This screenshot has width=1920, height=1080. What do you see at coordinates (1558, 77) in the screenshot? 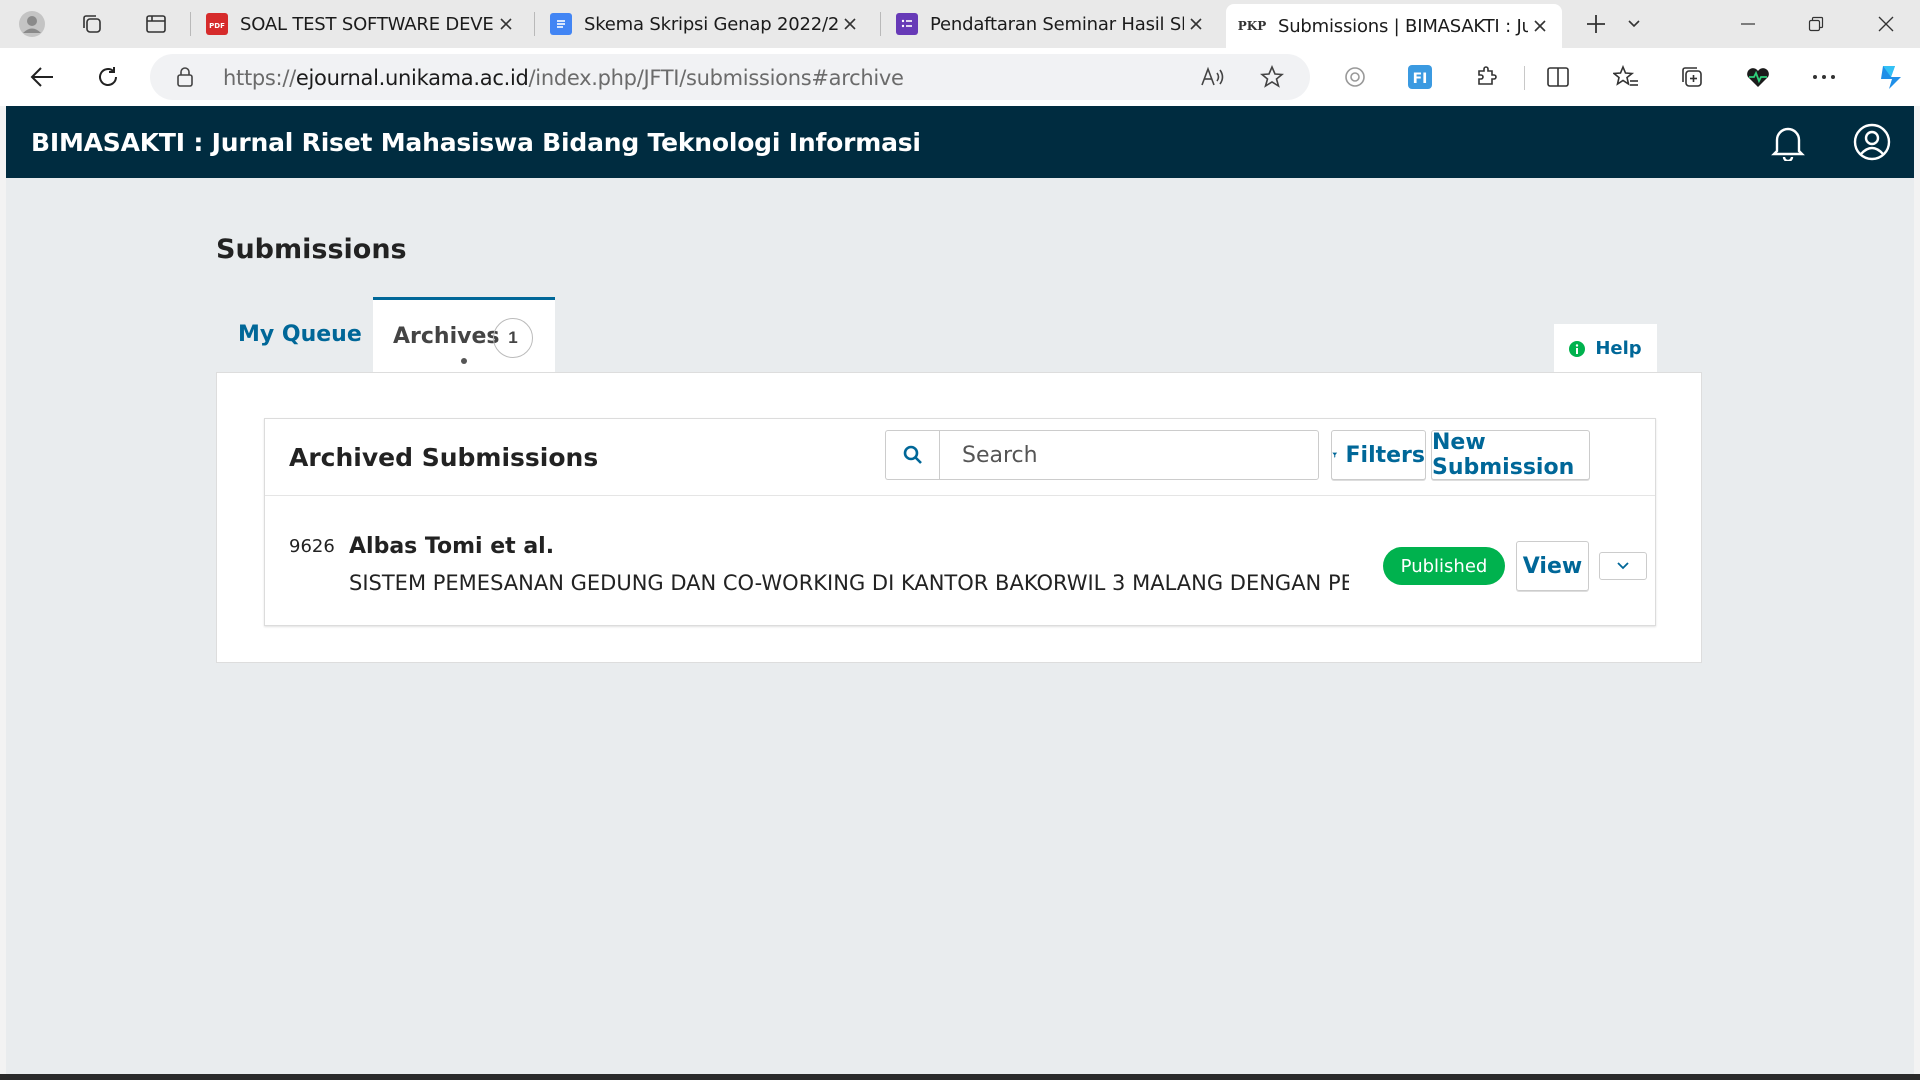
I see `split-screen-icon` at bounding box center [1558, 77].